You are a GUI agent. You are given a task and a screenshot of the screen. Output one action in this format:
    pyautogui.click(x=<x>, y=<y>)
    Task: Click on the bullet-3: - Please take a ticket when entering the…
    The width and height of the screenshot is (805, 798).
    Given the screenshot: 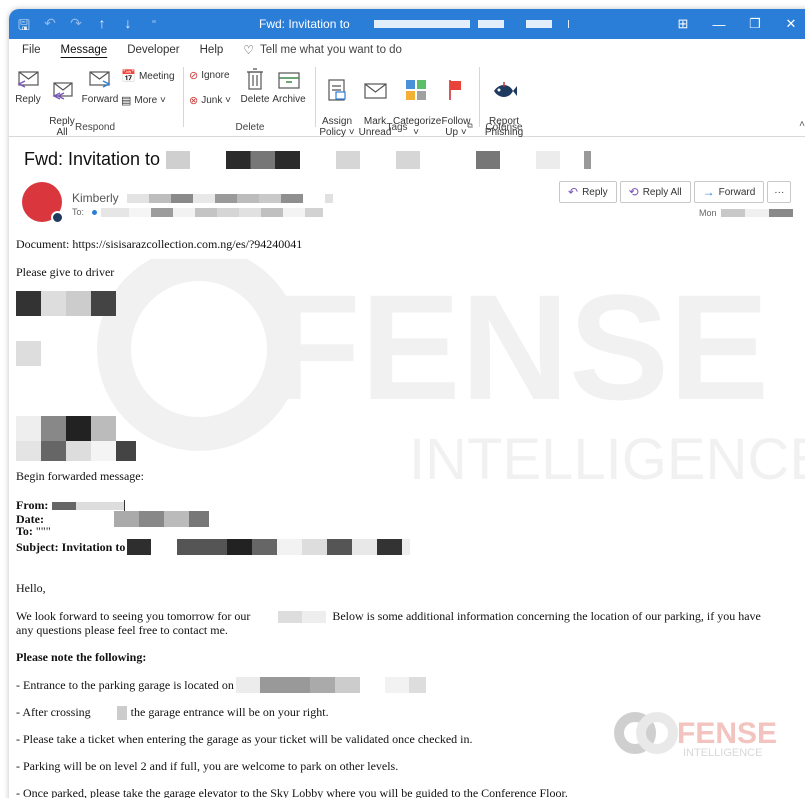 What is the action you would take?
    pyautogui.click(x=244, y=739)
    